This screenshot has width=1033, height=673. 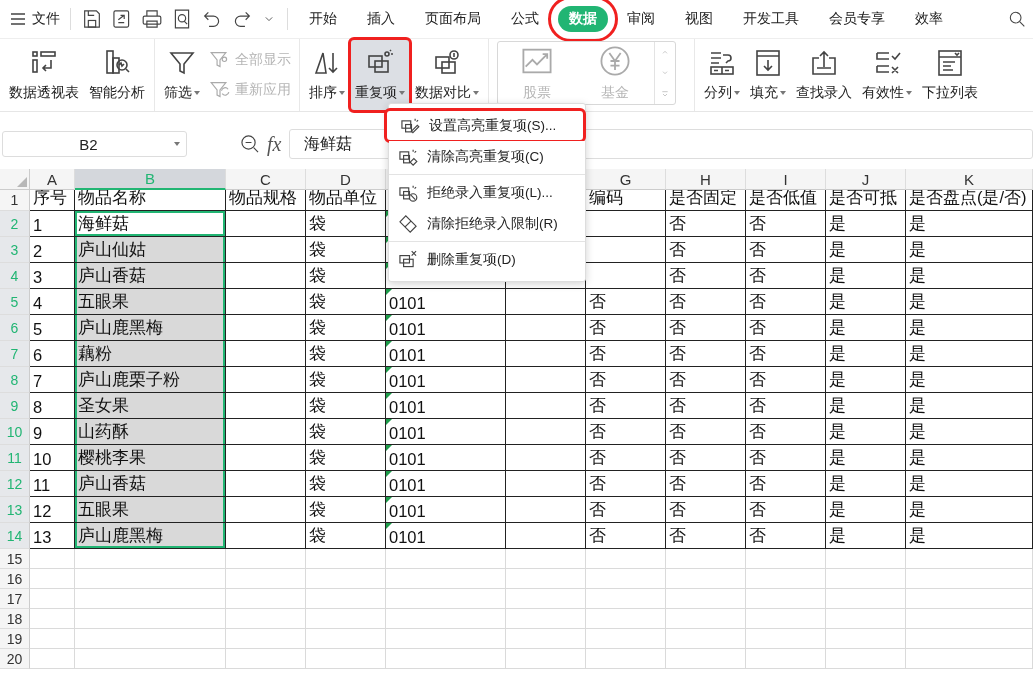 I want to click on table-cell: 五眼果, so click(x=150, y=510).